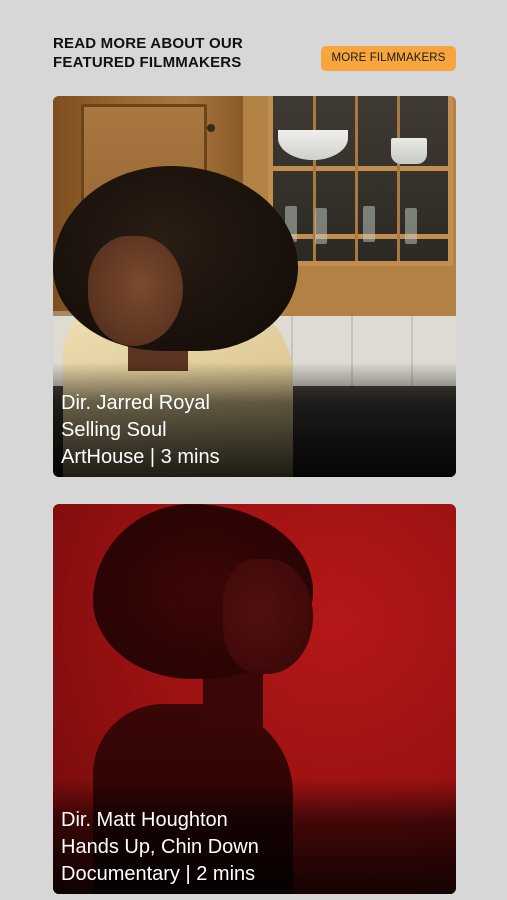 The image size is (507, 900). Describe the element at coordinates (144, 820) in the screenshot. I see `film-director: Dir. Matt Houghton` at that location.